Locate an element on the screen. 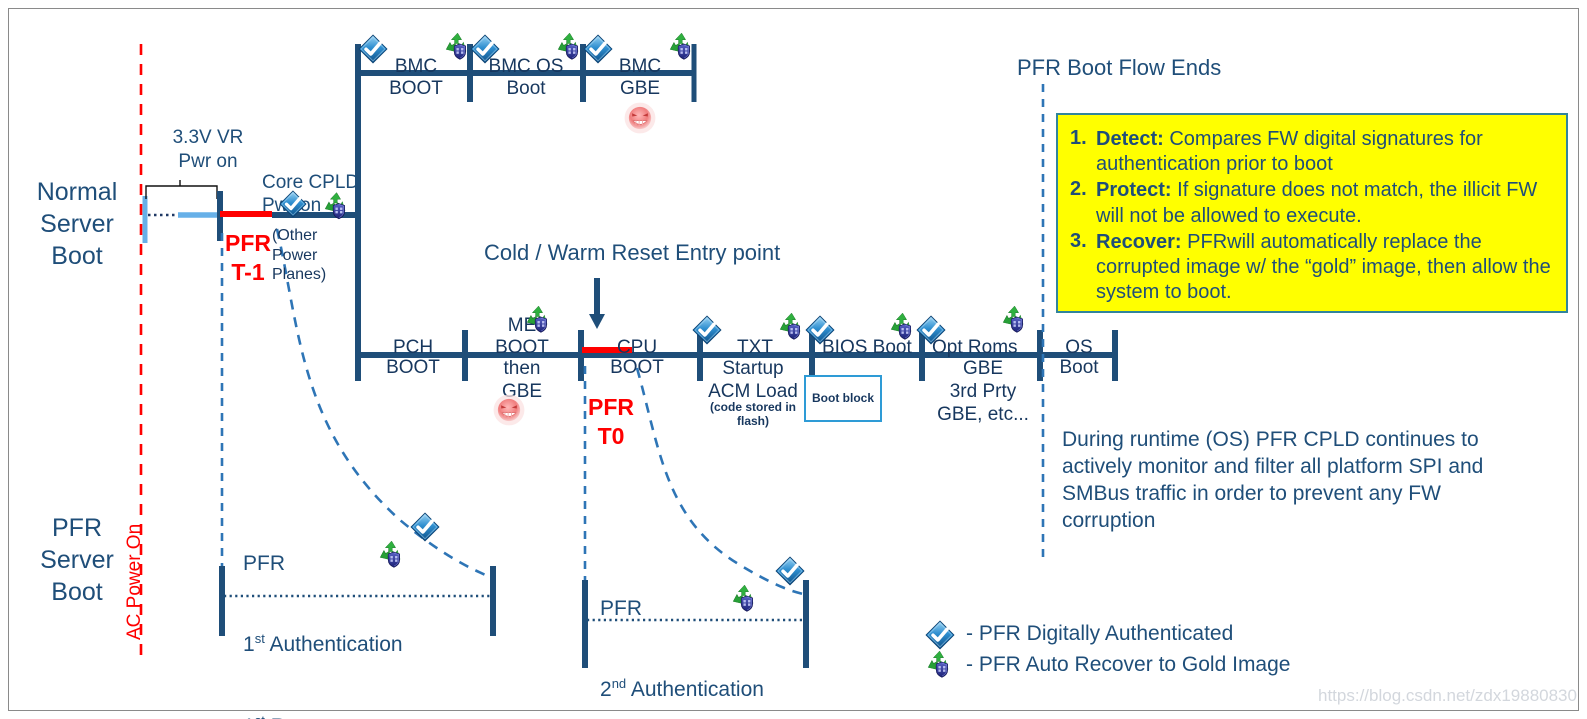  pfr-t1-label: PFR T-1 is located at coordinates (248, 257).